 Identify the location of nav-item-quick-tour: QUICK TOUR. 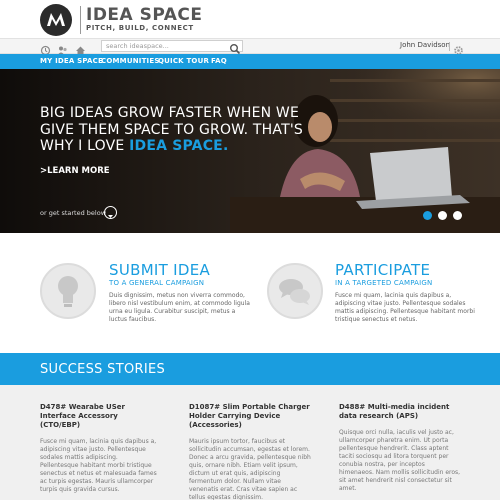
(183, 61).